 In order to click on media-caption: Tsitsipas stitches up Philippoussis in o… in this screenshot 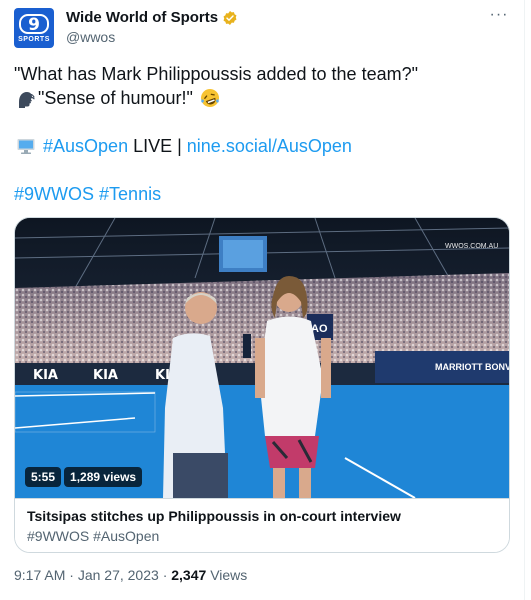, I will do `click(262, 525)`.